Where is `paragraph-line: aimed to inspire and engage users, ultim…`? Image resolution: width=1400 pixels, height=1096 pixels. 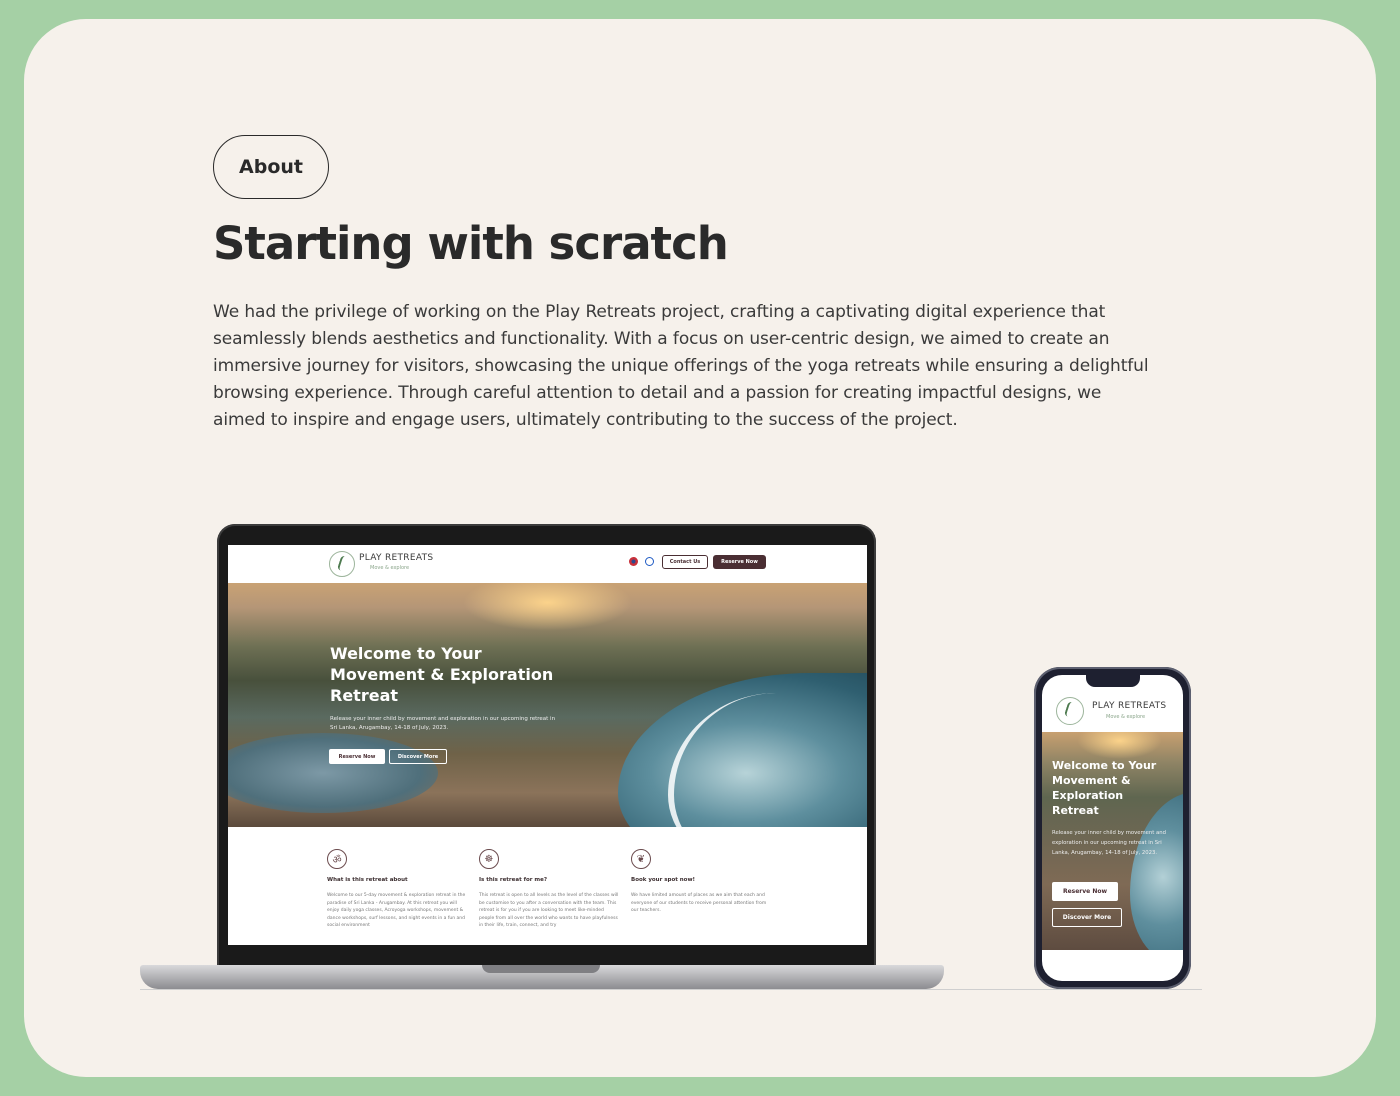 paragraph-line: aimed to inspire and engage users, ultim… is located at coordinates (585, 420).